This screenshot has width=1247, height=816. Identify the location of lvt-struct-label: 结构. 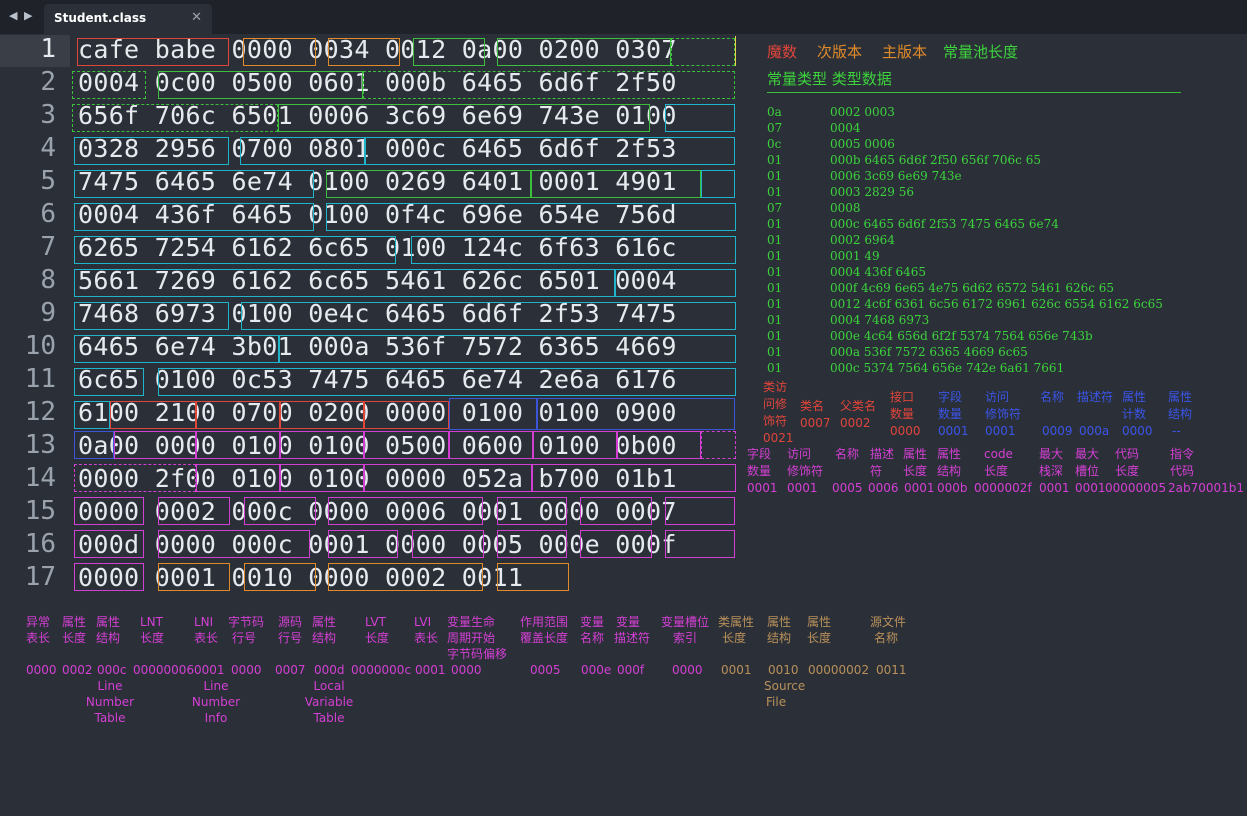
(324, 638).